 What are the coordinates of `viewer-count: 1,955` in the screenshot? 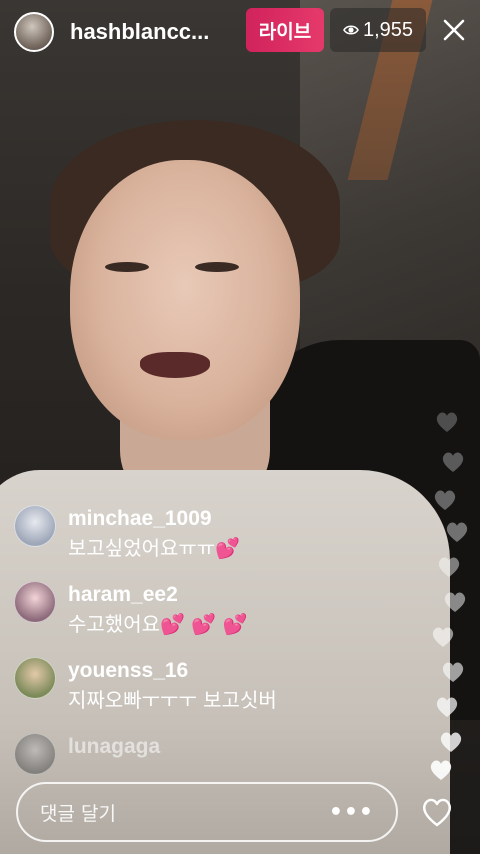 It's located at (378, 30).